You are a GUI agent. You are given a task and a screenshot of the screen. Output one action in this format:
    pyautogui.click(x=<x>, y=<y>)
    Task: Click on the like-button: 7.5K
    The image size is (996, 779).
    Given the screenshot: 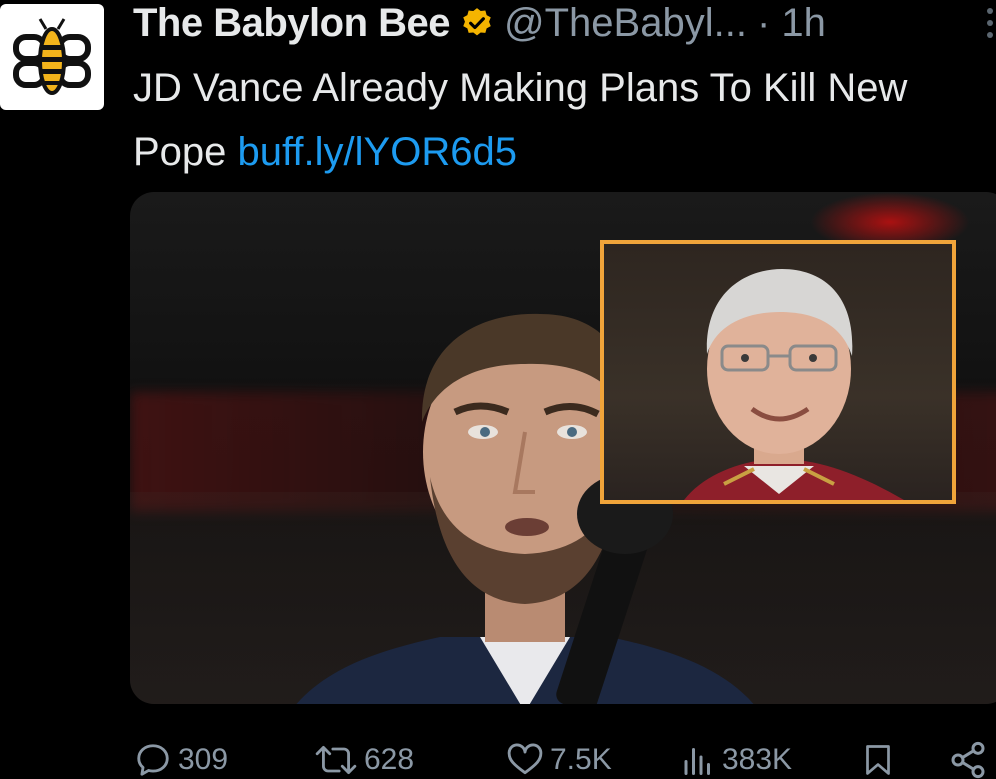 What is the action you would take?
    pyautogui.click(x=559, y=755)
    